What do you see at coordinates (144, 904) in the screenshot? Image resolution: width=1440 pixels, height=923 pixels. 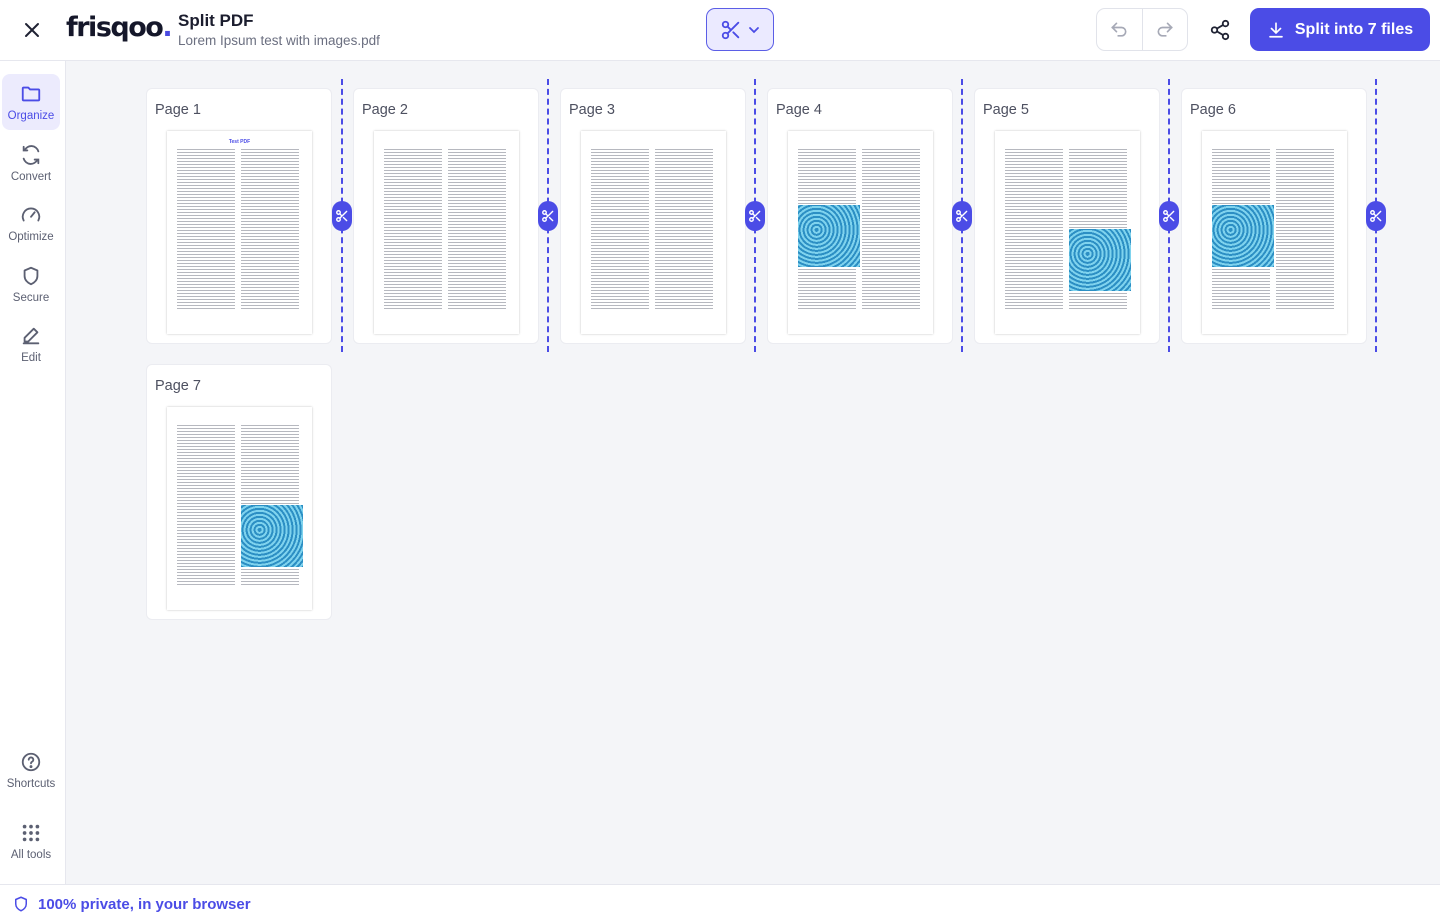 I see `privacy-text: 100% private, in your browser` at bounding box center [144, 904].